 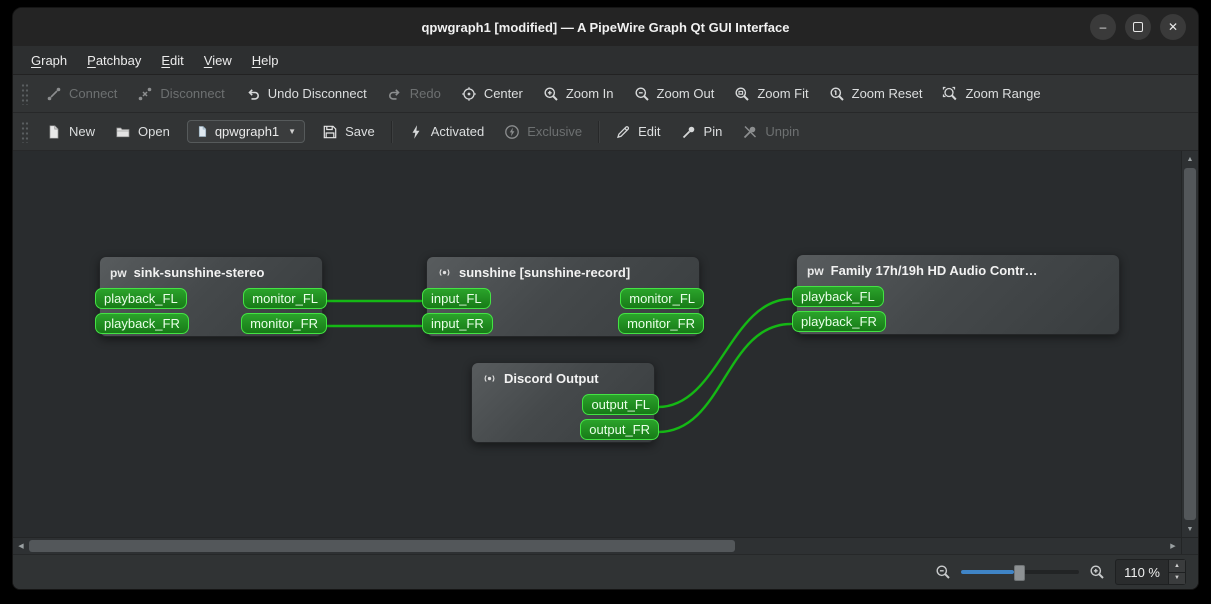 What do you see at coordinates (565, 402) in the screenshot?
I see `node-discord-output: Discord Output output_FL output_FR` at bounding box center [565, 402].